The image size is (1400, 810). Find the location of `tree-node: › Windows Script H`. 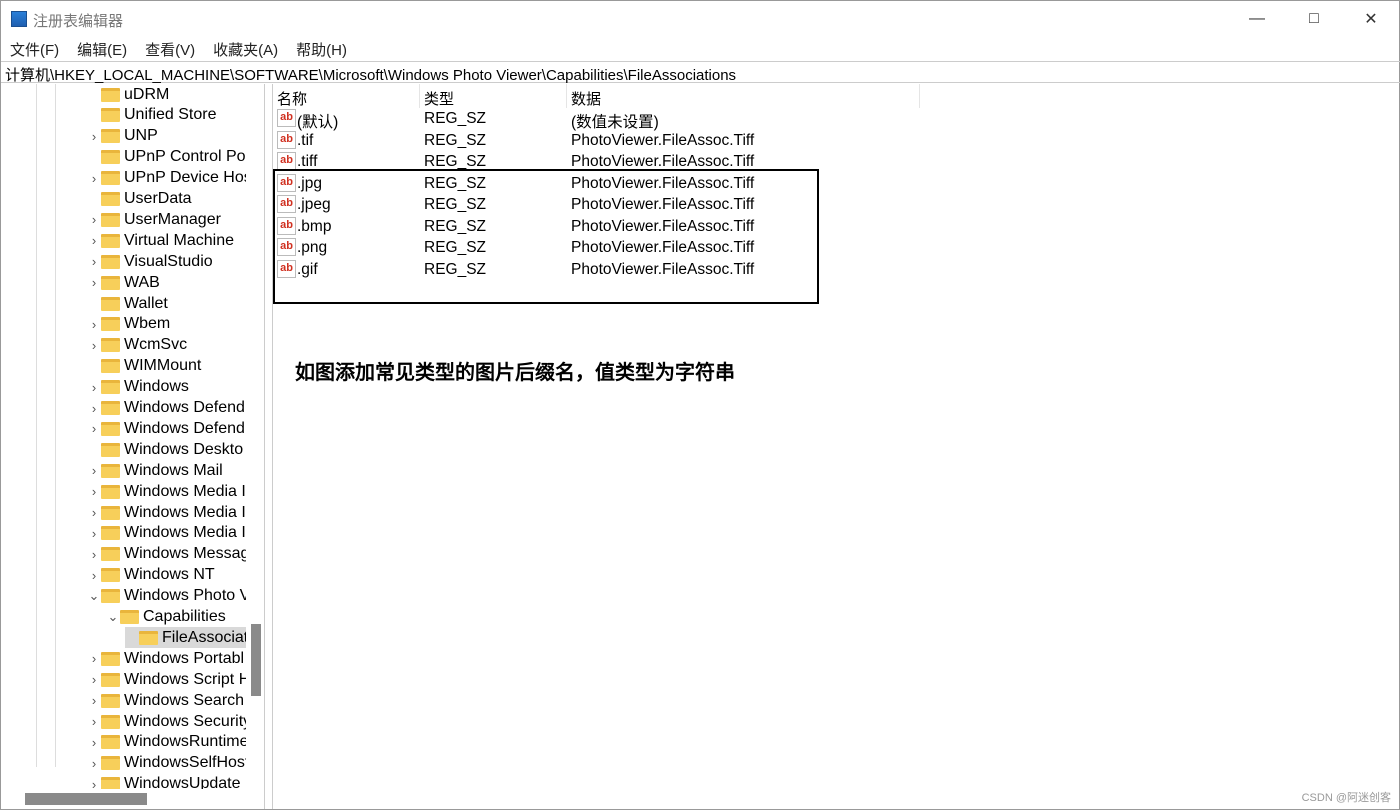

tree-node: › Windows Script H is located at coordinates (166, 679).